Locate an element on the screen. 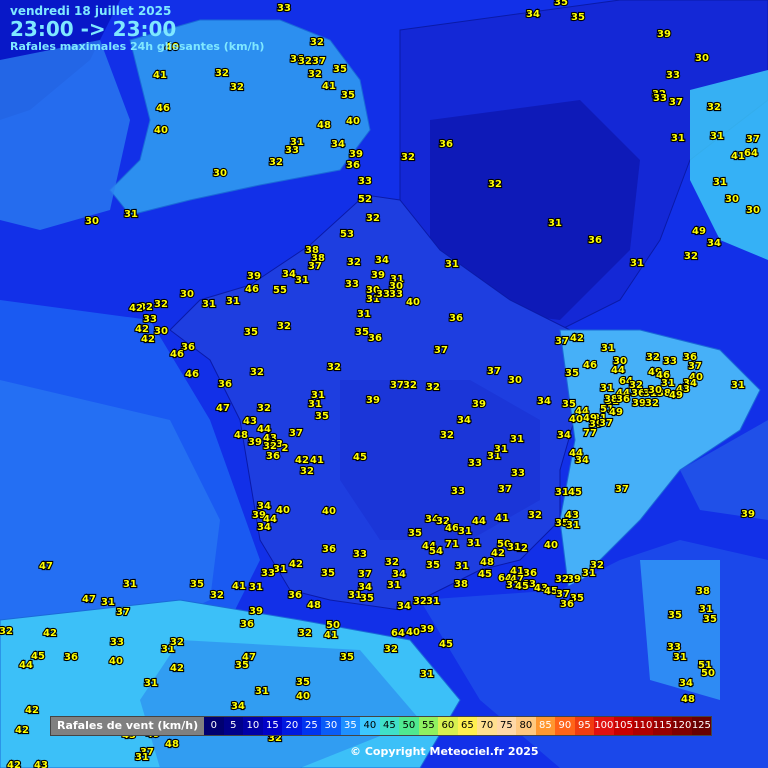  legend-step: 110 is located at coordinates (643, 726).